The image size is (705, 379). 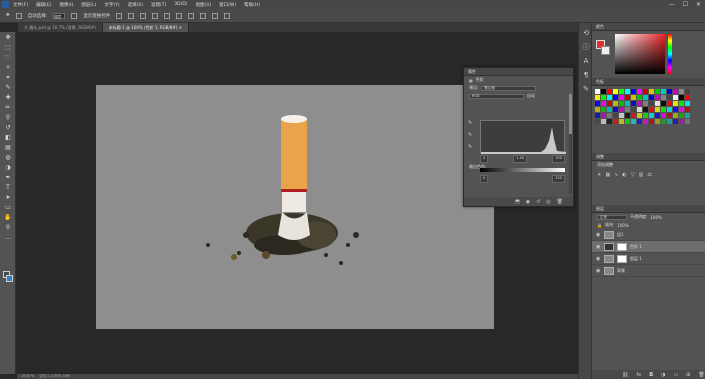 What do you see at coordinates (586, 33) in the screenshot?
I see `history-icon: ⟲` at bounding box center [586, 33].